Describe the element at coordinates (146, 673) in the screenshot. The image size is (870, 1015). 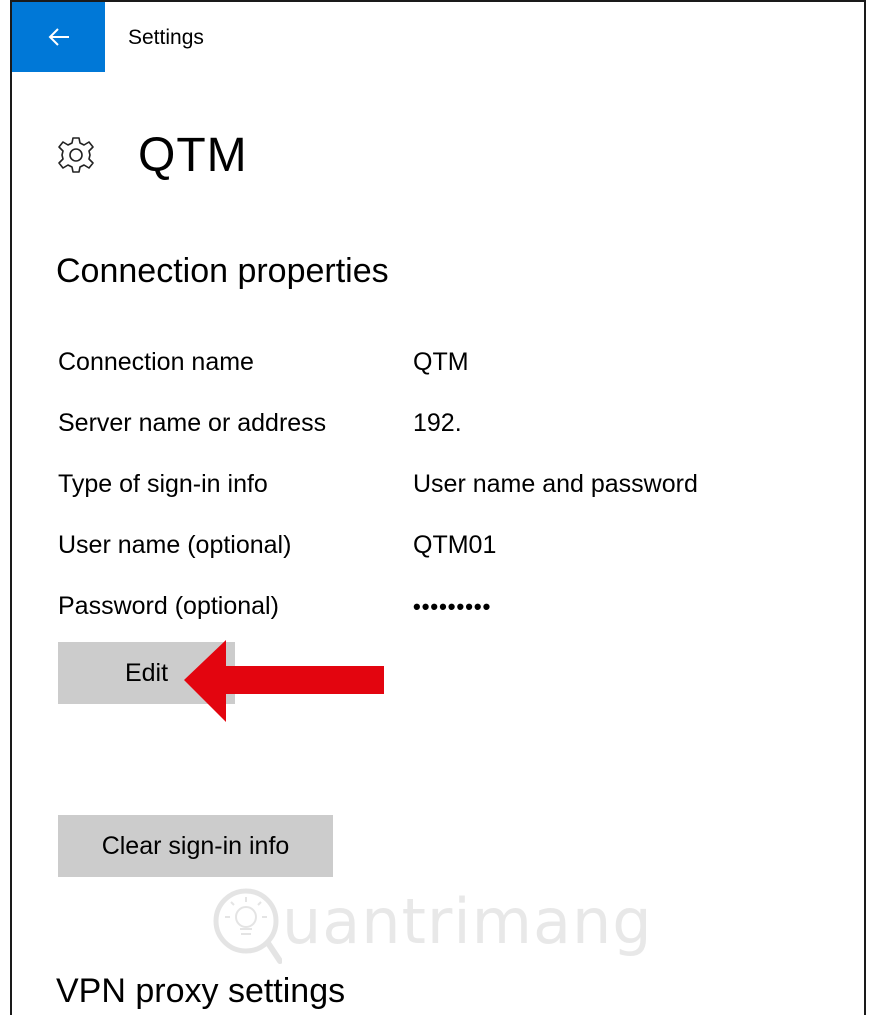
I see `edit-button: Edit` at that location.